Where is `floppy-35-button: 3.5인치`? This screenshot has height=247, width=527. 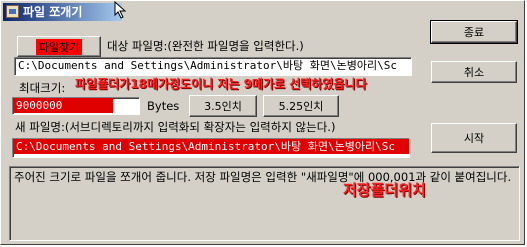 floppy-35-button: 3.5인치 is located at coordinates (223, 106).